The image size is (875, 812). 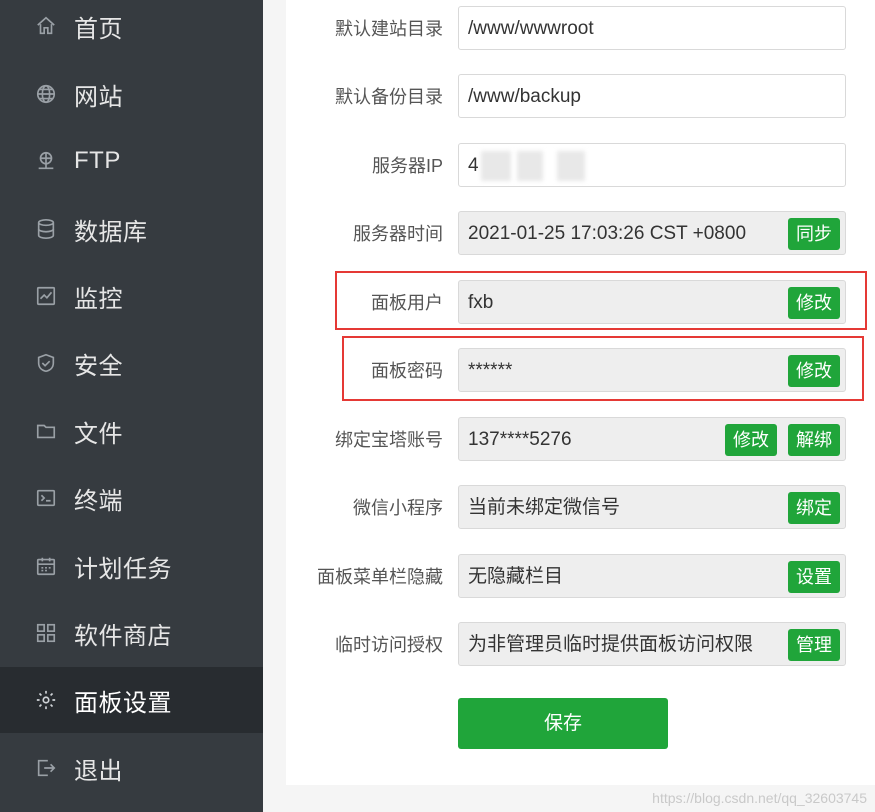 What do you see at coordinates (46, 431) in the screenshot?
I see `folder-icon` at bounding box center [46, 431].